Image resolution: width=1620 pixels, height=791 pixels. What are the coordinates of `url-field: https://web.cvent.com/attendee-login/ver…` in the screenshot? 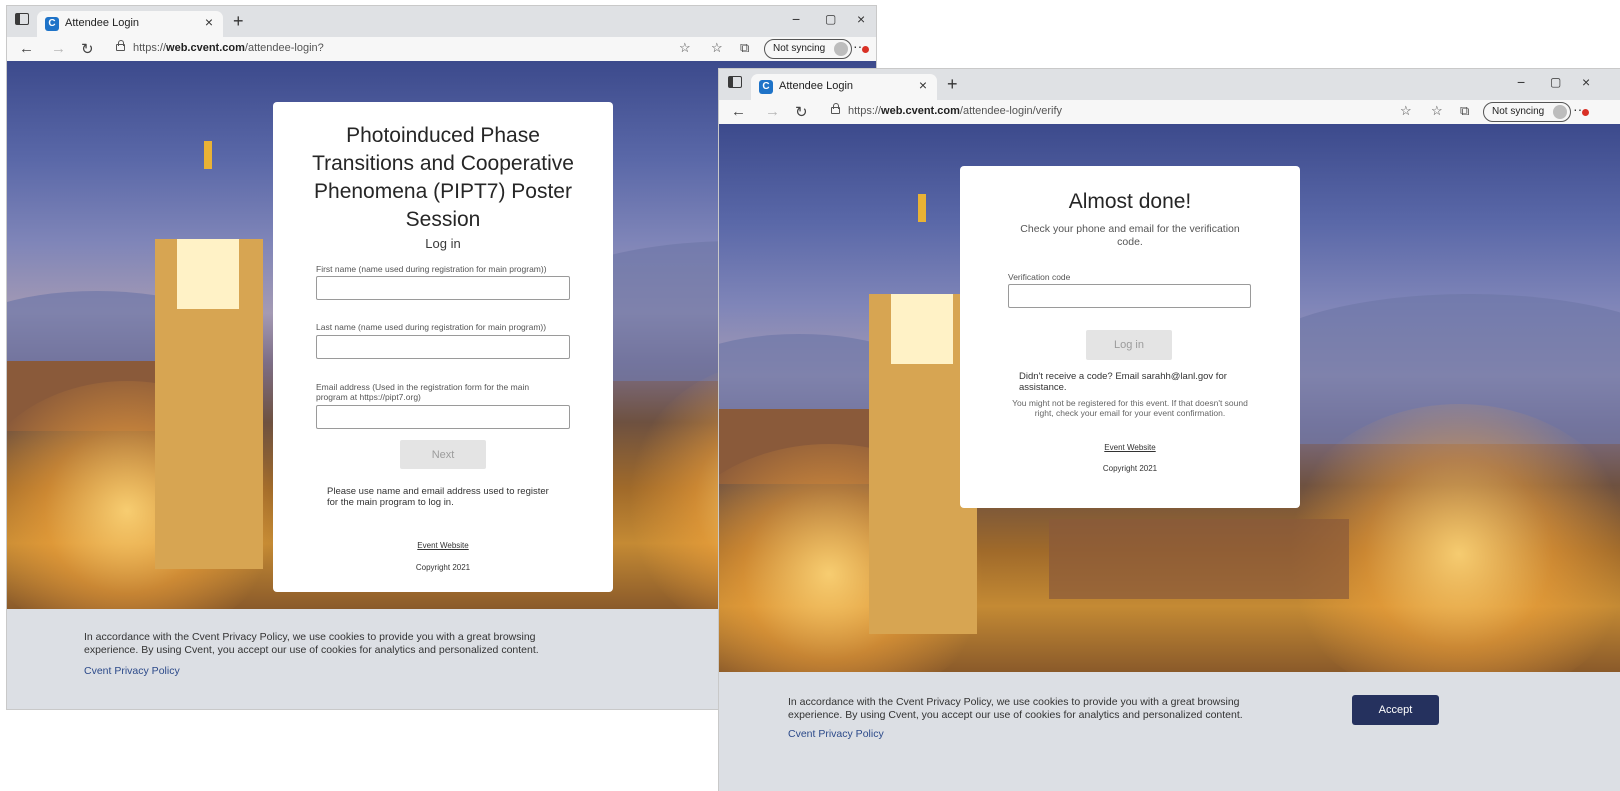 It's located at (955, 111).